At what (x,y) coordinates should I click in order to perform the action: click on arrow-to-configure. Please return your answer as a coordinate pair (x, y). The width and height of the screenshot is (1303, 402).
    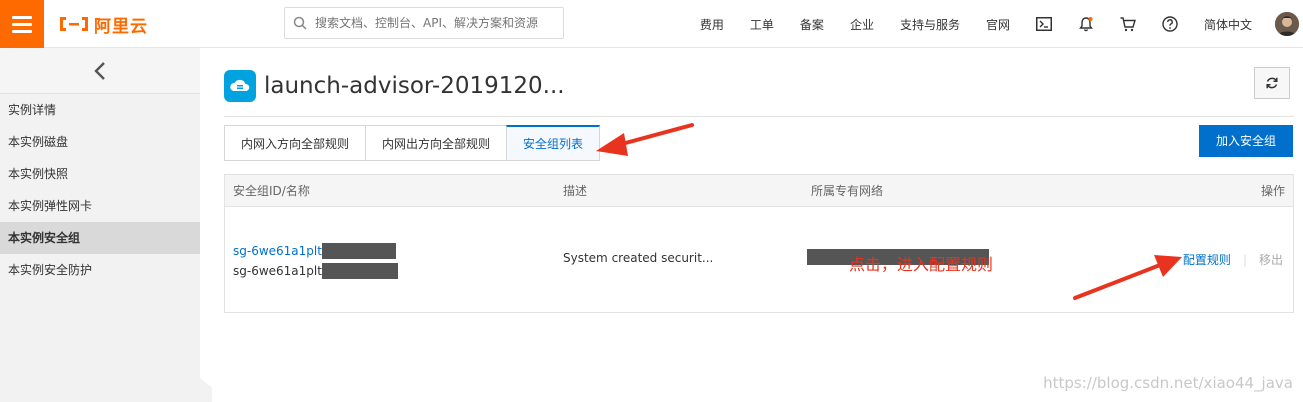
    Looking at the image, I should click on (1127, 277).